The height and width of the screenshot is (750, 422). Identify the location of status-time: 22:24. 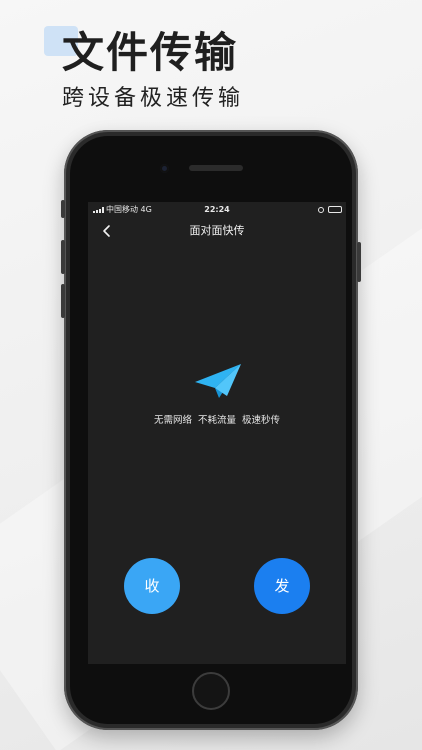
(217, 209).